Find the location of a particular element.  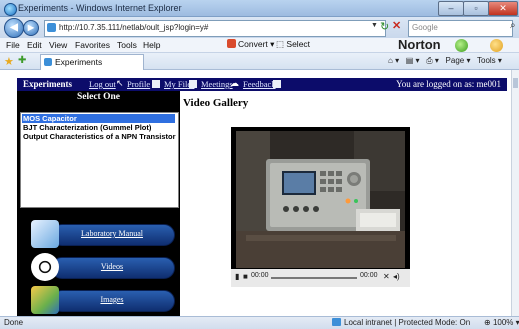

fullscreen-button: ✕ is located at coordinates (386, 276).